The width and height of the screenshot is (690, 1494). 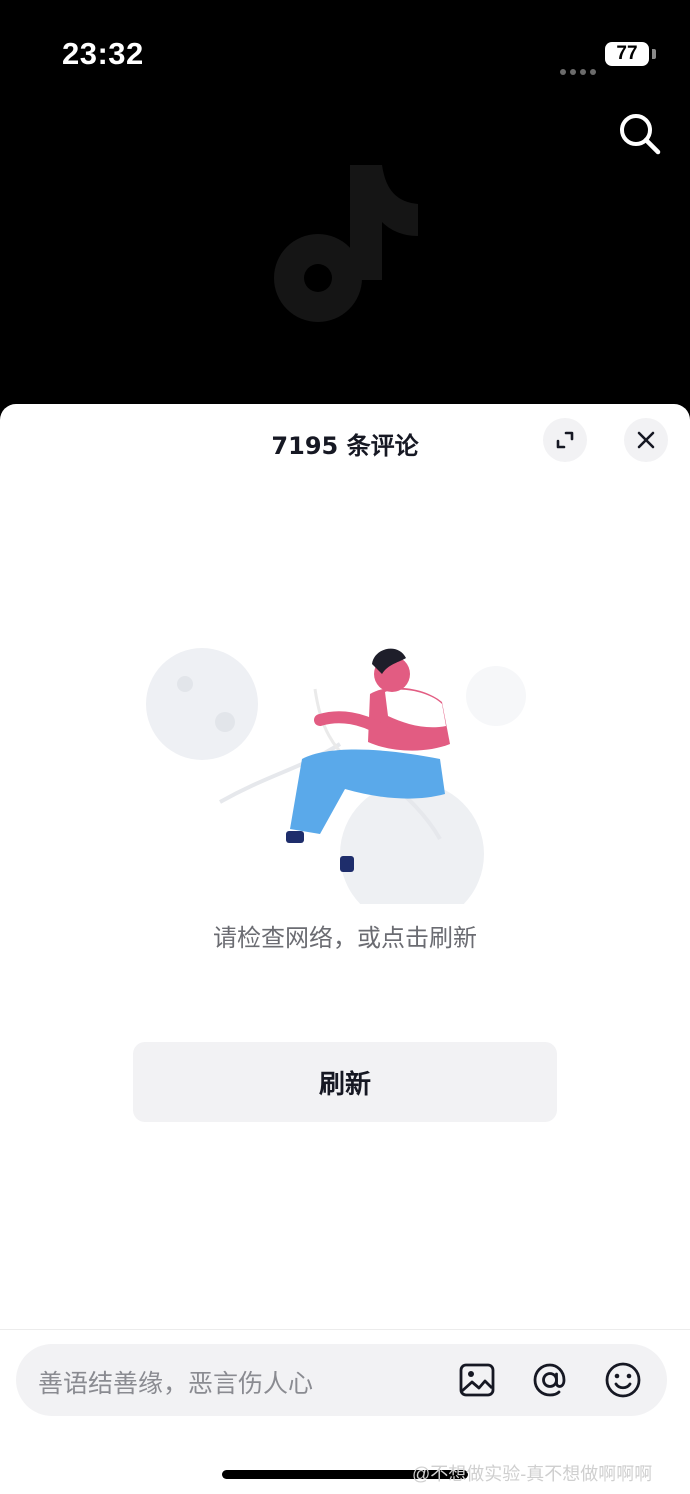 I want to click on status-time: 23:32, so click(x=103, y=53).